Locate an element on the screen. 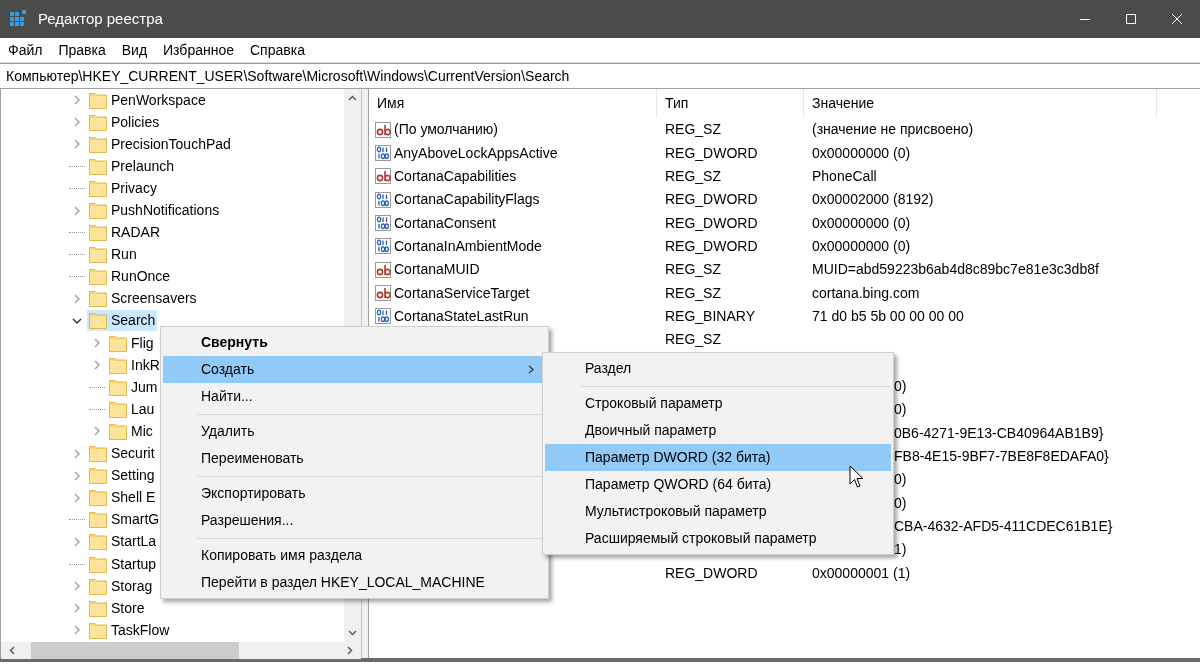 This screenshot has width=1200, height=667. value-data: FB8-4E15-9BF7-7BE8F8EDAFA0} is located at coordinates (1001, 456).